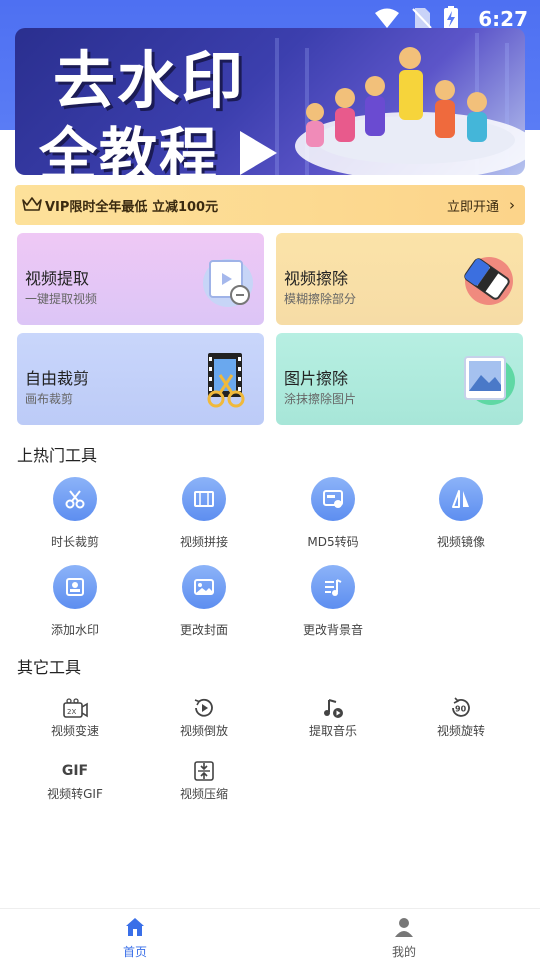 The image size is (540, 960). I want to click on hot-tools-title: 上热门工具, so click(57, 455).